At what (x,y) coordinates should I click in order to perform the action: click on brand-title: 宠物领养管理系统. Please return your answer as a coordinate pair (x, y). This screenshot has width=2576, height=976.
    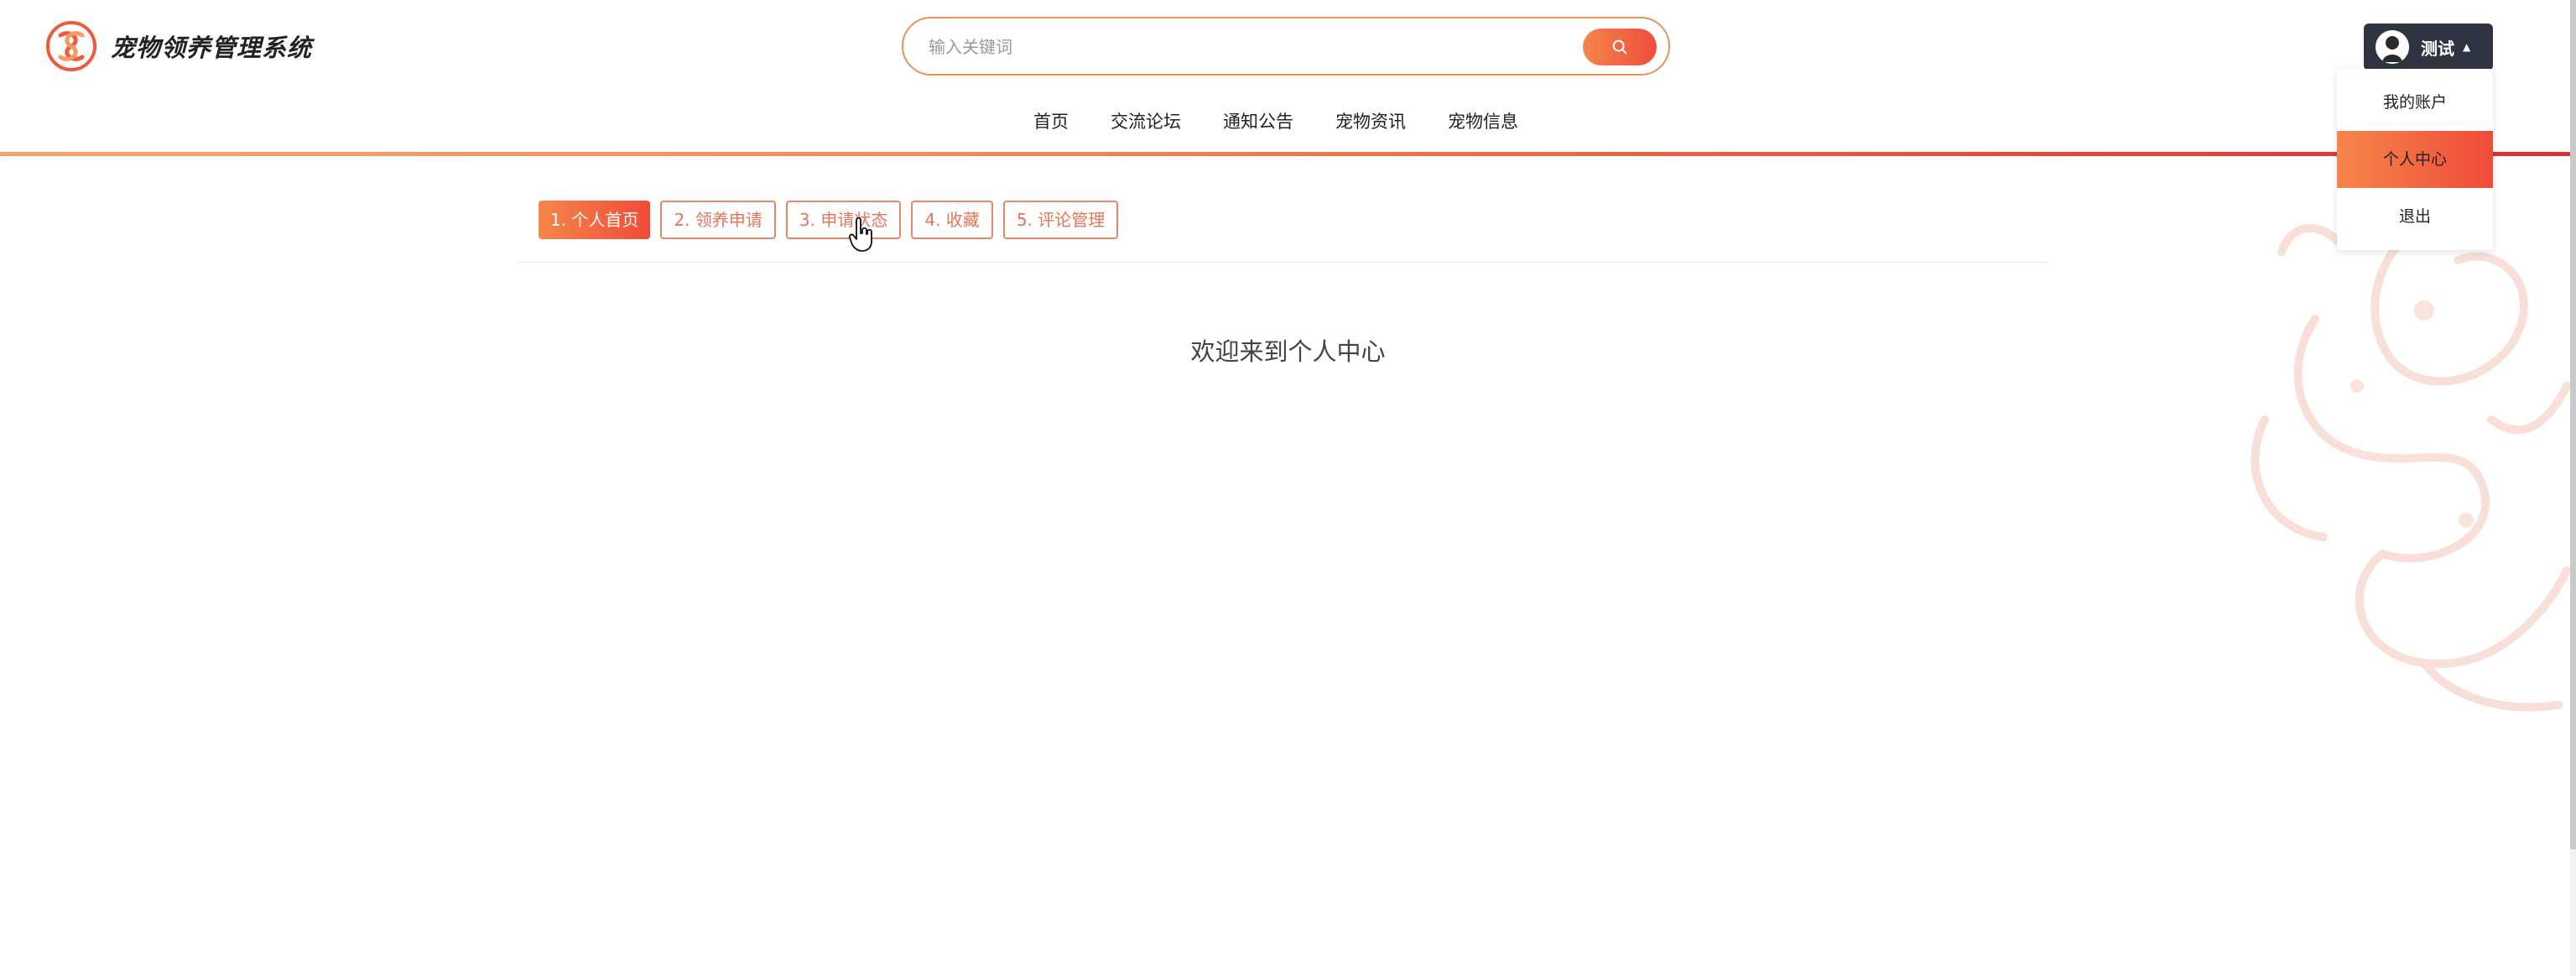
    Looking at the image, I should click on (212, 48).